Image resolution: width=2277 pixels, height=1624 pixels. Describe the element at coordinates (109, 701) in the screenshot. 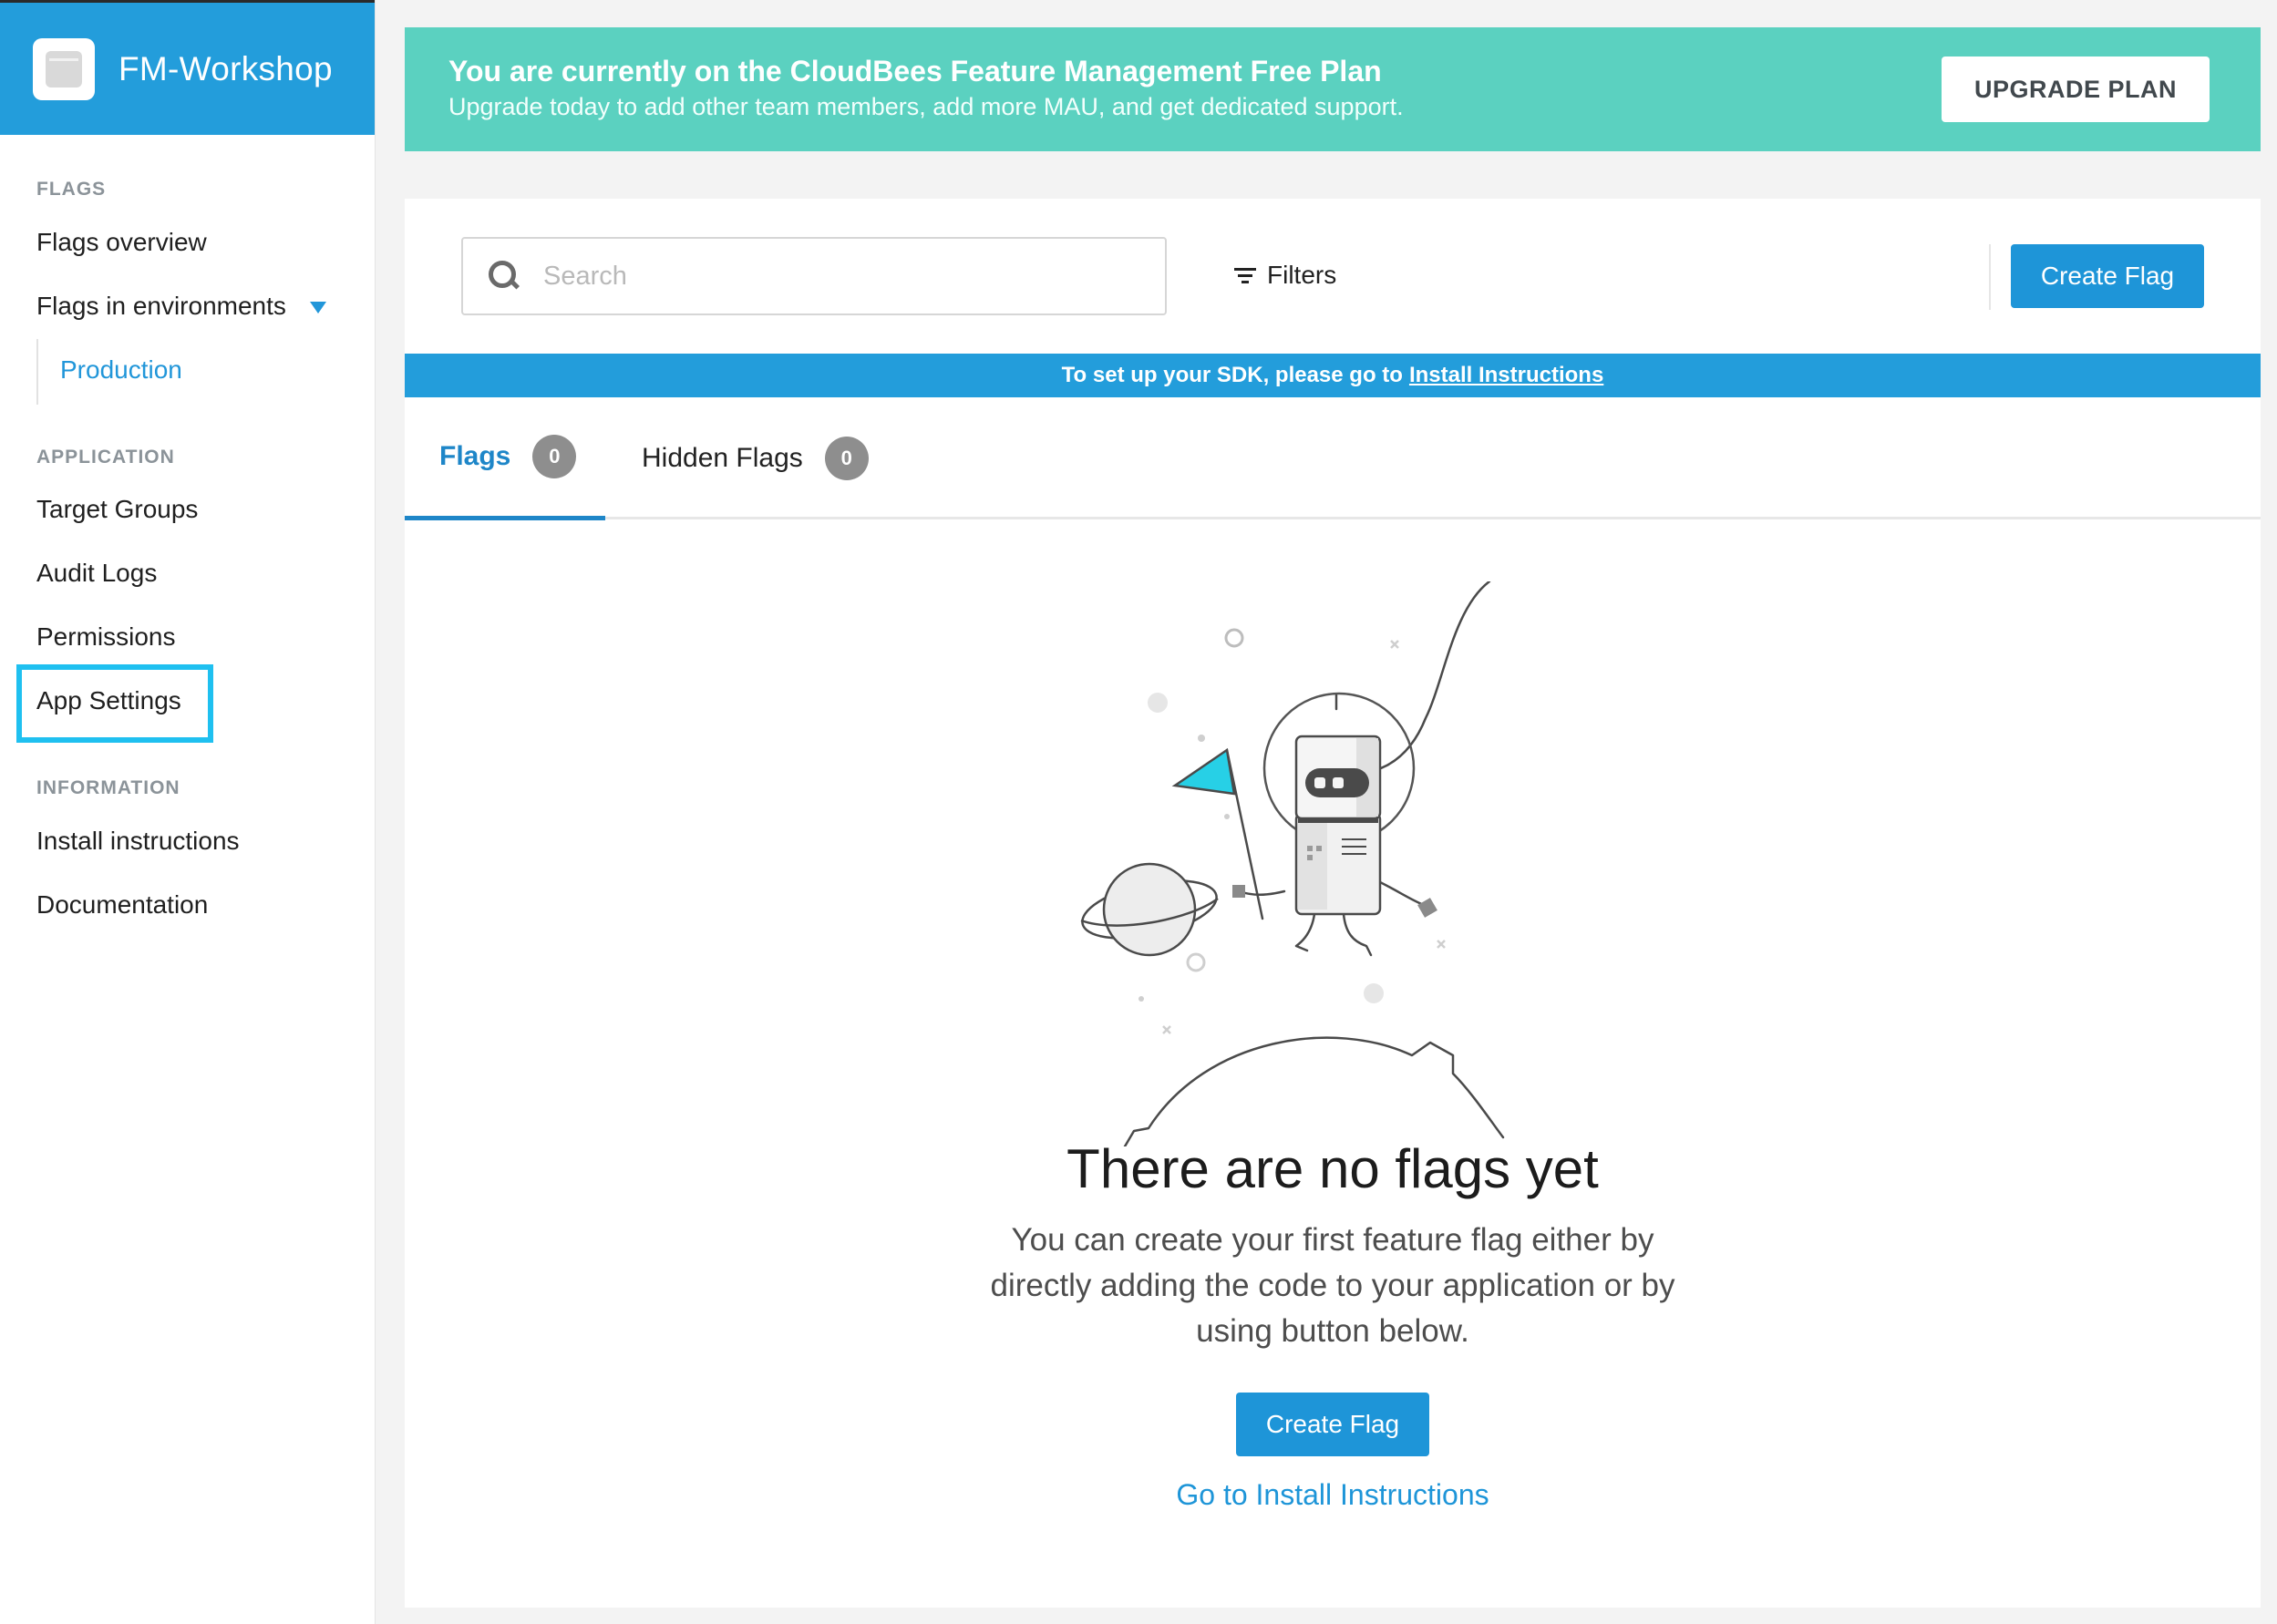

I see `sidebar-item-app-settings: App Settings` at that location.